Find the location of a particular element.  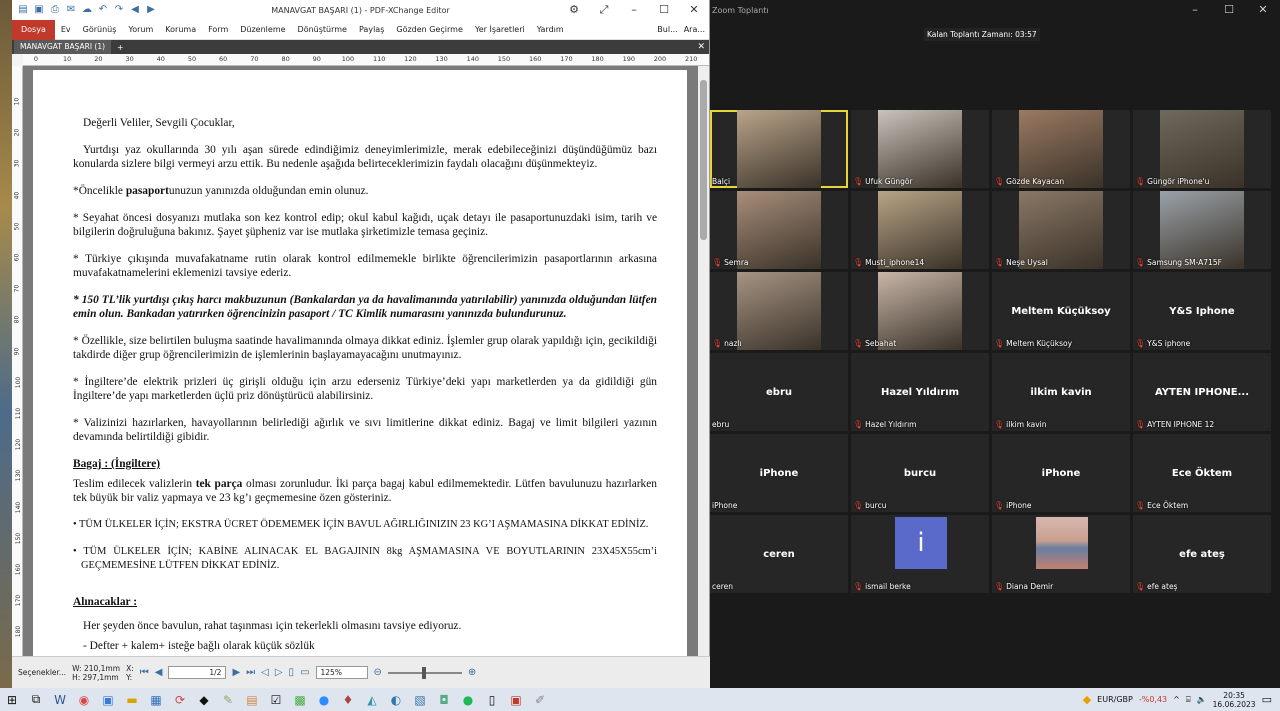

maximize-button: ☐ is located at coordinates (664, 10).